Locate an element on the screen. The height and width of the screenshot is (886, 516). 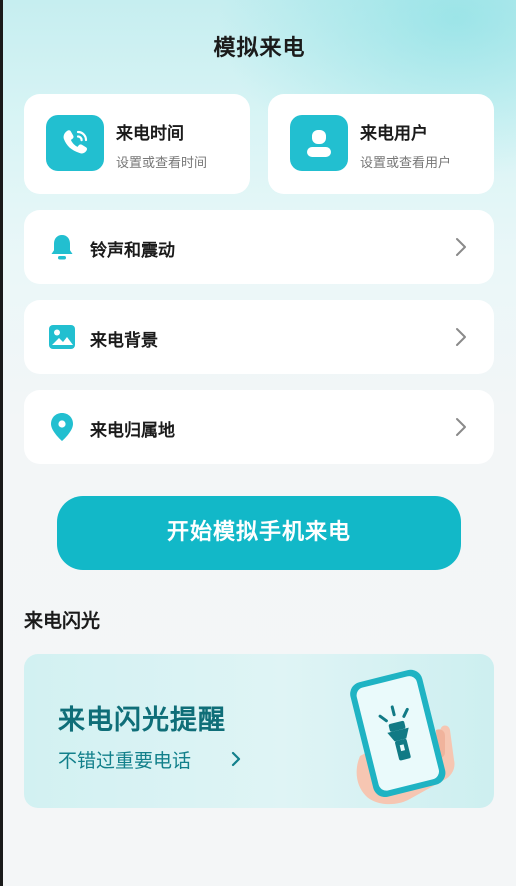
flash-reminder-title: 来电闪光提醒 is located at coordinates (142, 720).